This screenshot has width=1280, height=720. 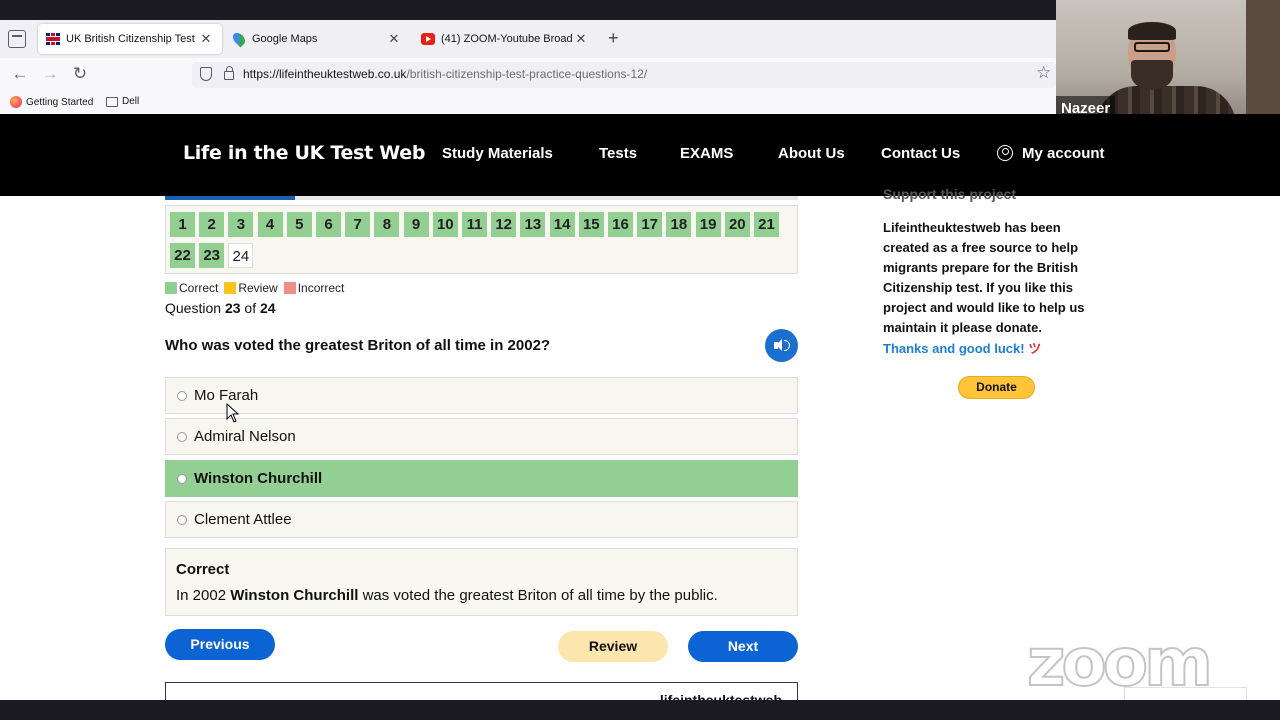 I want to click on review-button: Review, so click(x=613, y=646).